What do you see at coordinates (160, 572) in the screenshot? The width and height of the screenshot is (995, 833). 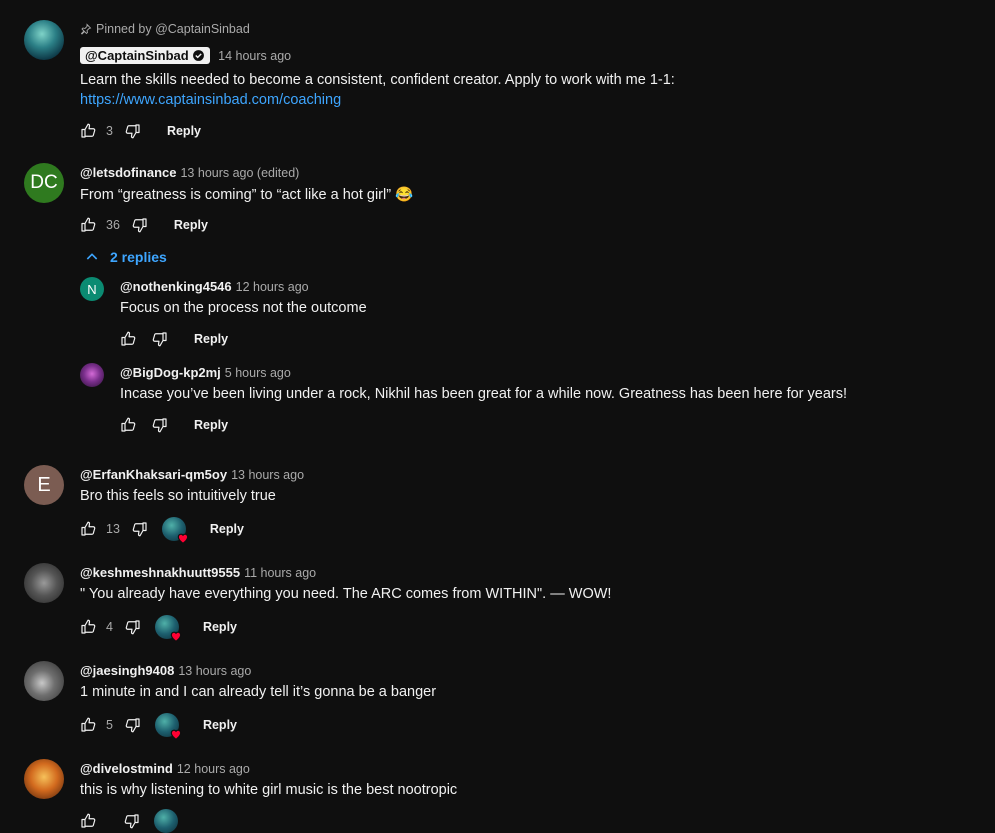 I see `author-name: @keshmeshnakhuutt9555` at bounding box center [160, 572].